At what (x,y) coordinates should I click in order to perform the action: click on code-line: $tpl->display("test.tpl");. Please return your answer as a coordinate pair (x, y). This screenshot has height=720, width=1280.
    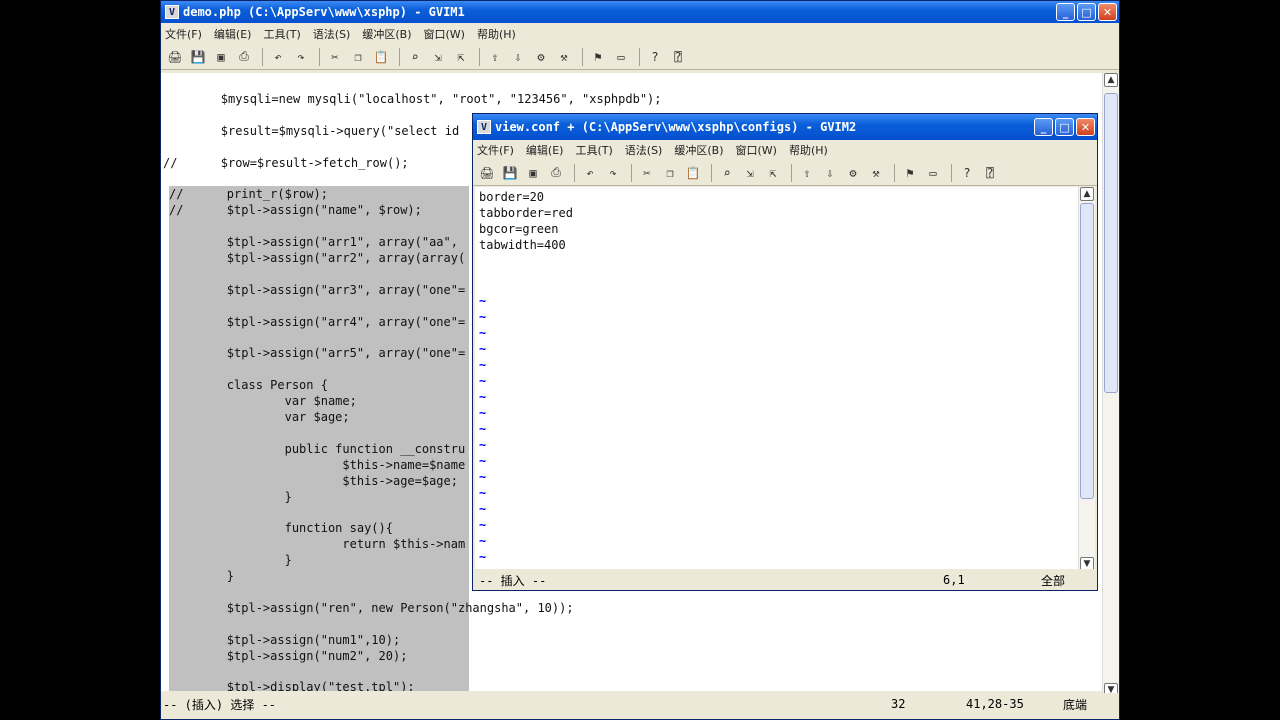
    Looking at the image, I should click on (319, 685).